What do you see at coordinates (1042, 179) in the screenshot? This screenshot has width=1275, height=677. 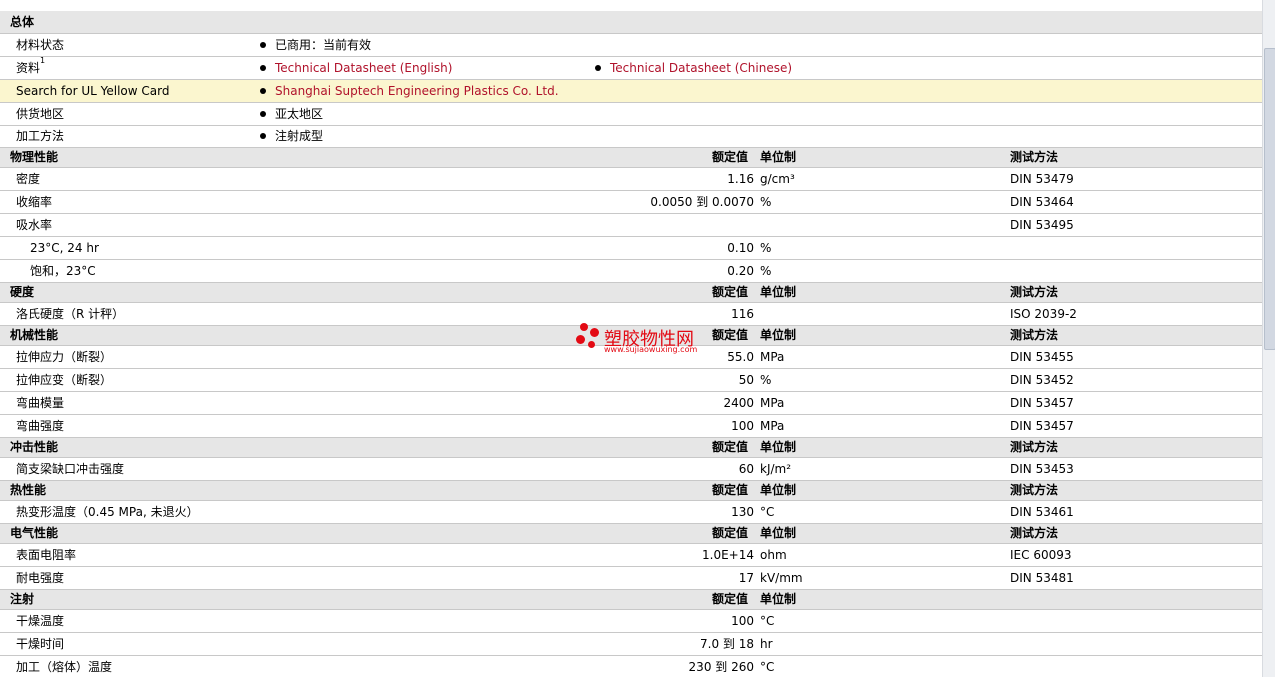 I see `row-method: DIN 53479` at bounding box center [1042, 179].